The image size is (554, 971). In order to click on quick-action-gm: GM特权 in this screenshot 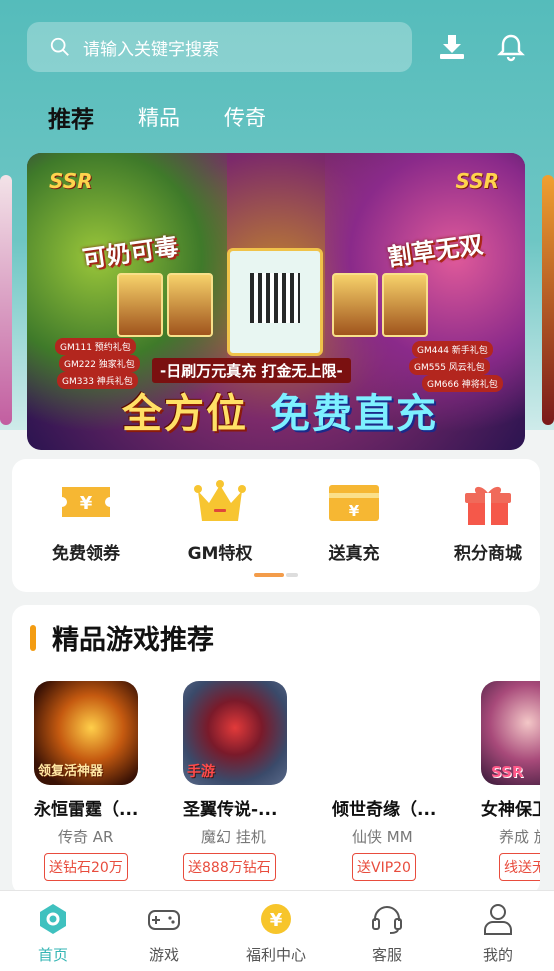, I will do `click(220, 520)`.